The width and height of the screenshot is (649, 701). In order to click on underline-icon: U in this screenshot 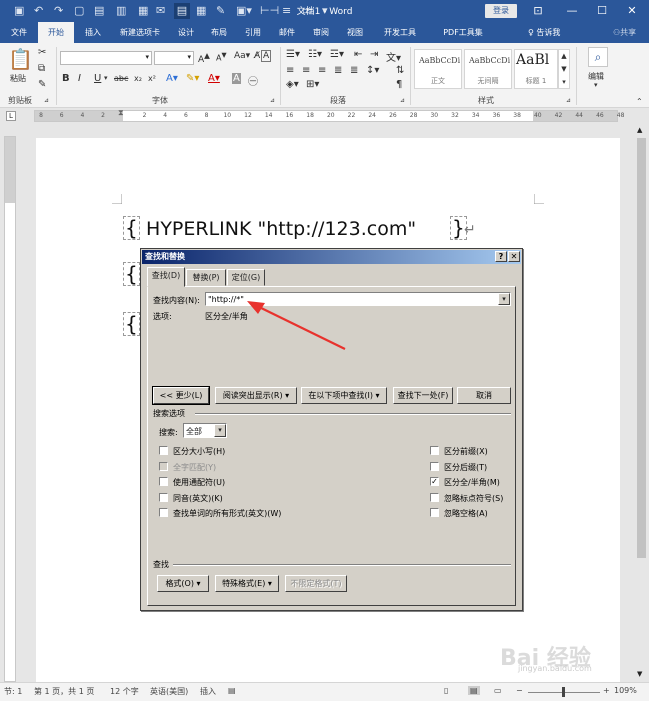, I will do `click(97, 78)`.